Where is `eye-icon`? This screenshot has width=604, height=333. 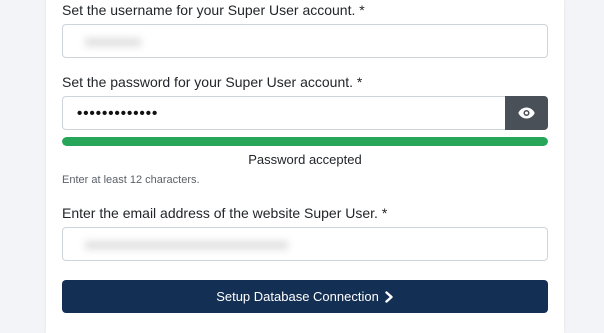
eye-icon is located at coordinates (526, 113).